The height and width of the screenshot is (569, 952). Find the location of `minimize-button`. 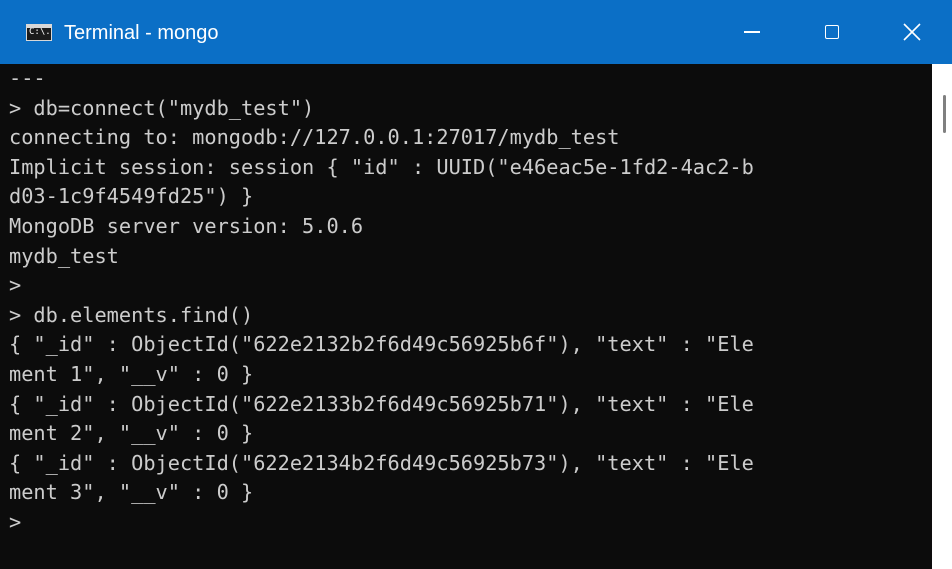

minimize-button is located at coordinates (752, 32).